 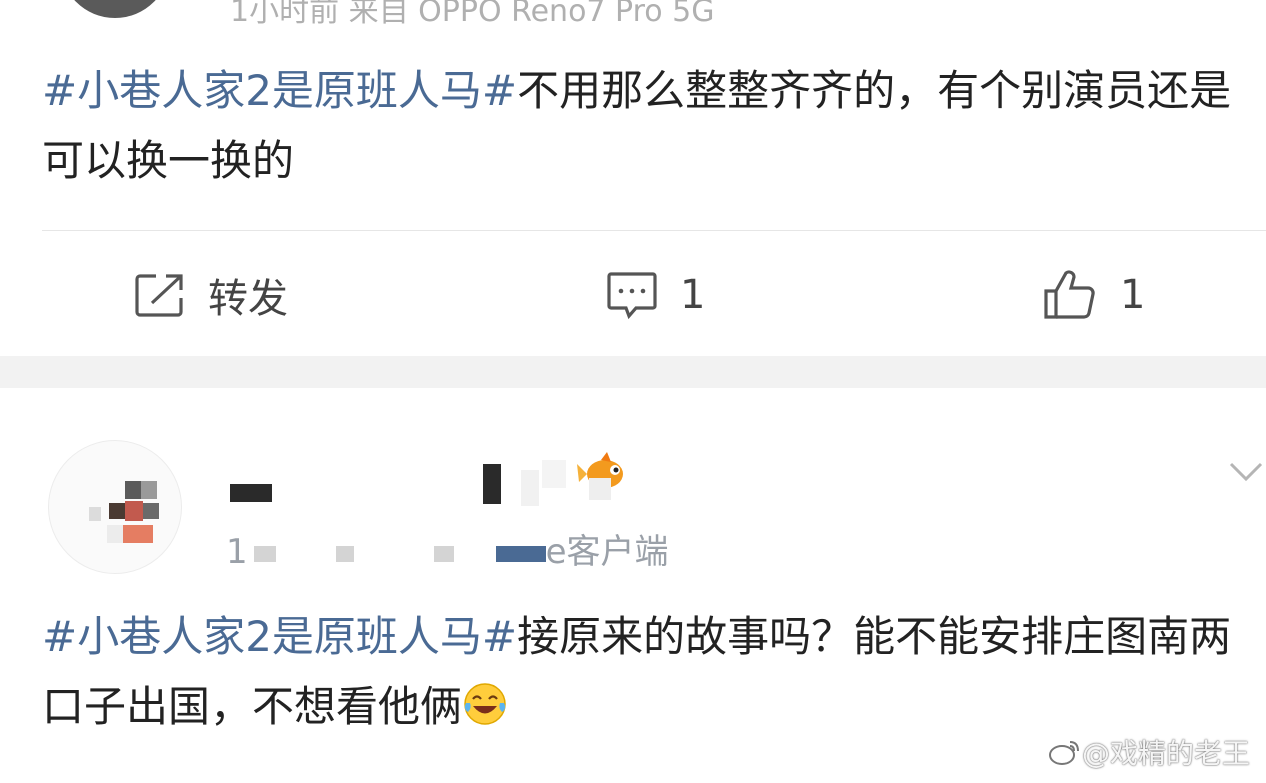 What do you see at coordinates (485, 704) in the screenshot?
I see `laughing-tears-emoji-icon` at bounding box center [485, 704].